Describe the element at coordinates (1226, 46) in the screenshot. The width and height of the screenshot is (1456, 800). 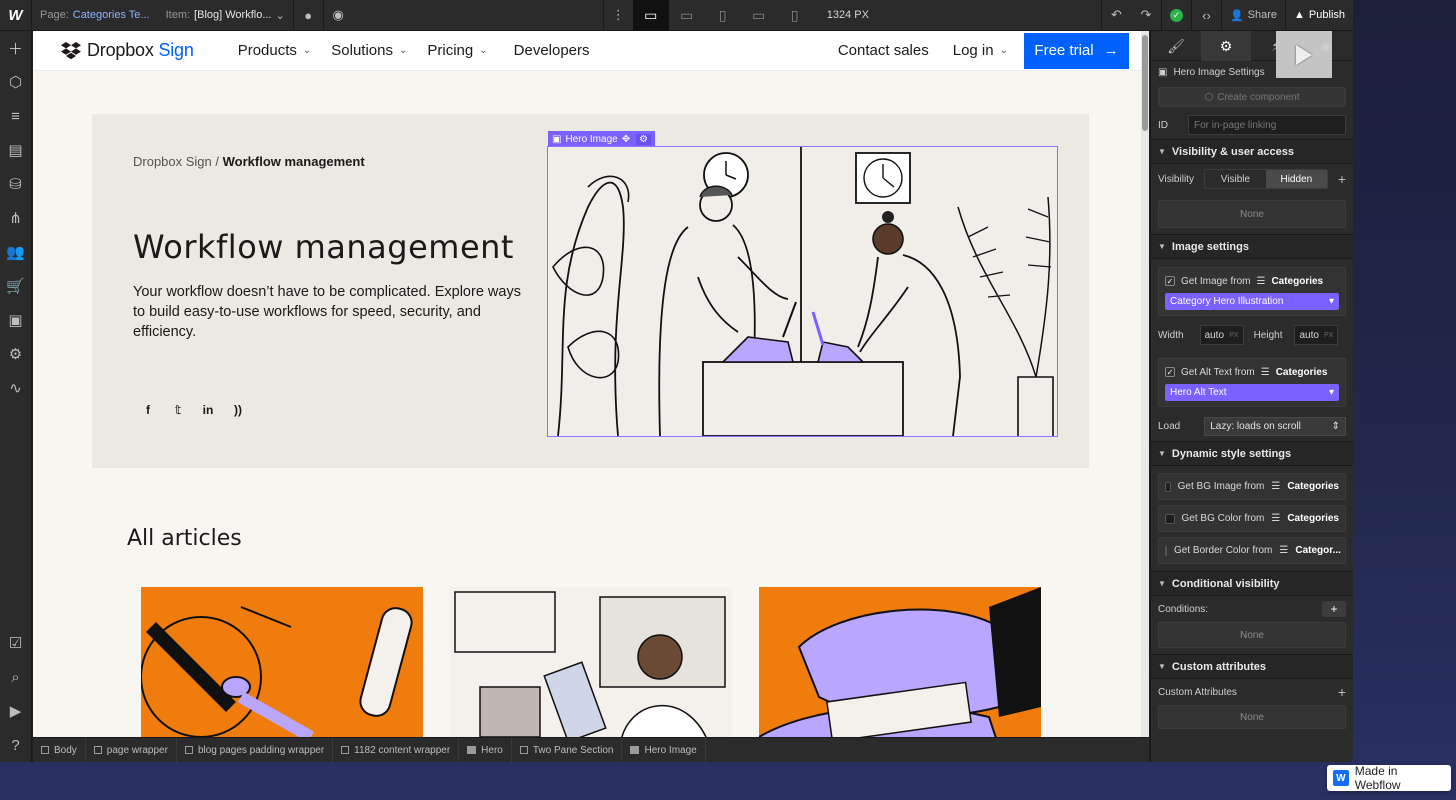
I see `settings-gear-icon: ⚙` at that location.